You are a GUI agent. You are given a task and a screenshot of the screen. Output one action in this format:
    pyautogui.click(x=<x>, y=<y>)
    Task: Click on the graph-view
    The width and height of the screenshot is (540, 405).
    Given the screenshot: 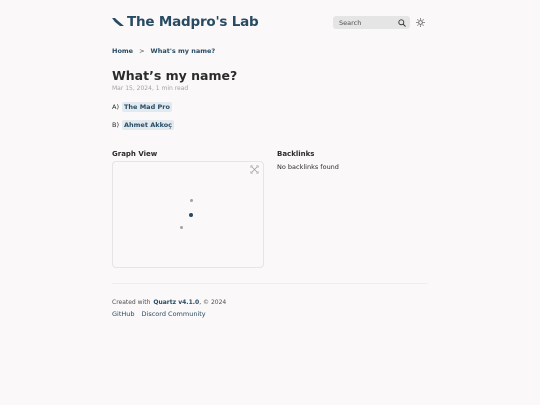 What is the action you would take?
    pyautogui.click(x=188, y=214)
    